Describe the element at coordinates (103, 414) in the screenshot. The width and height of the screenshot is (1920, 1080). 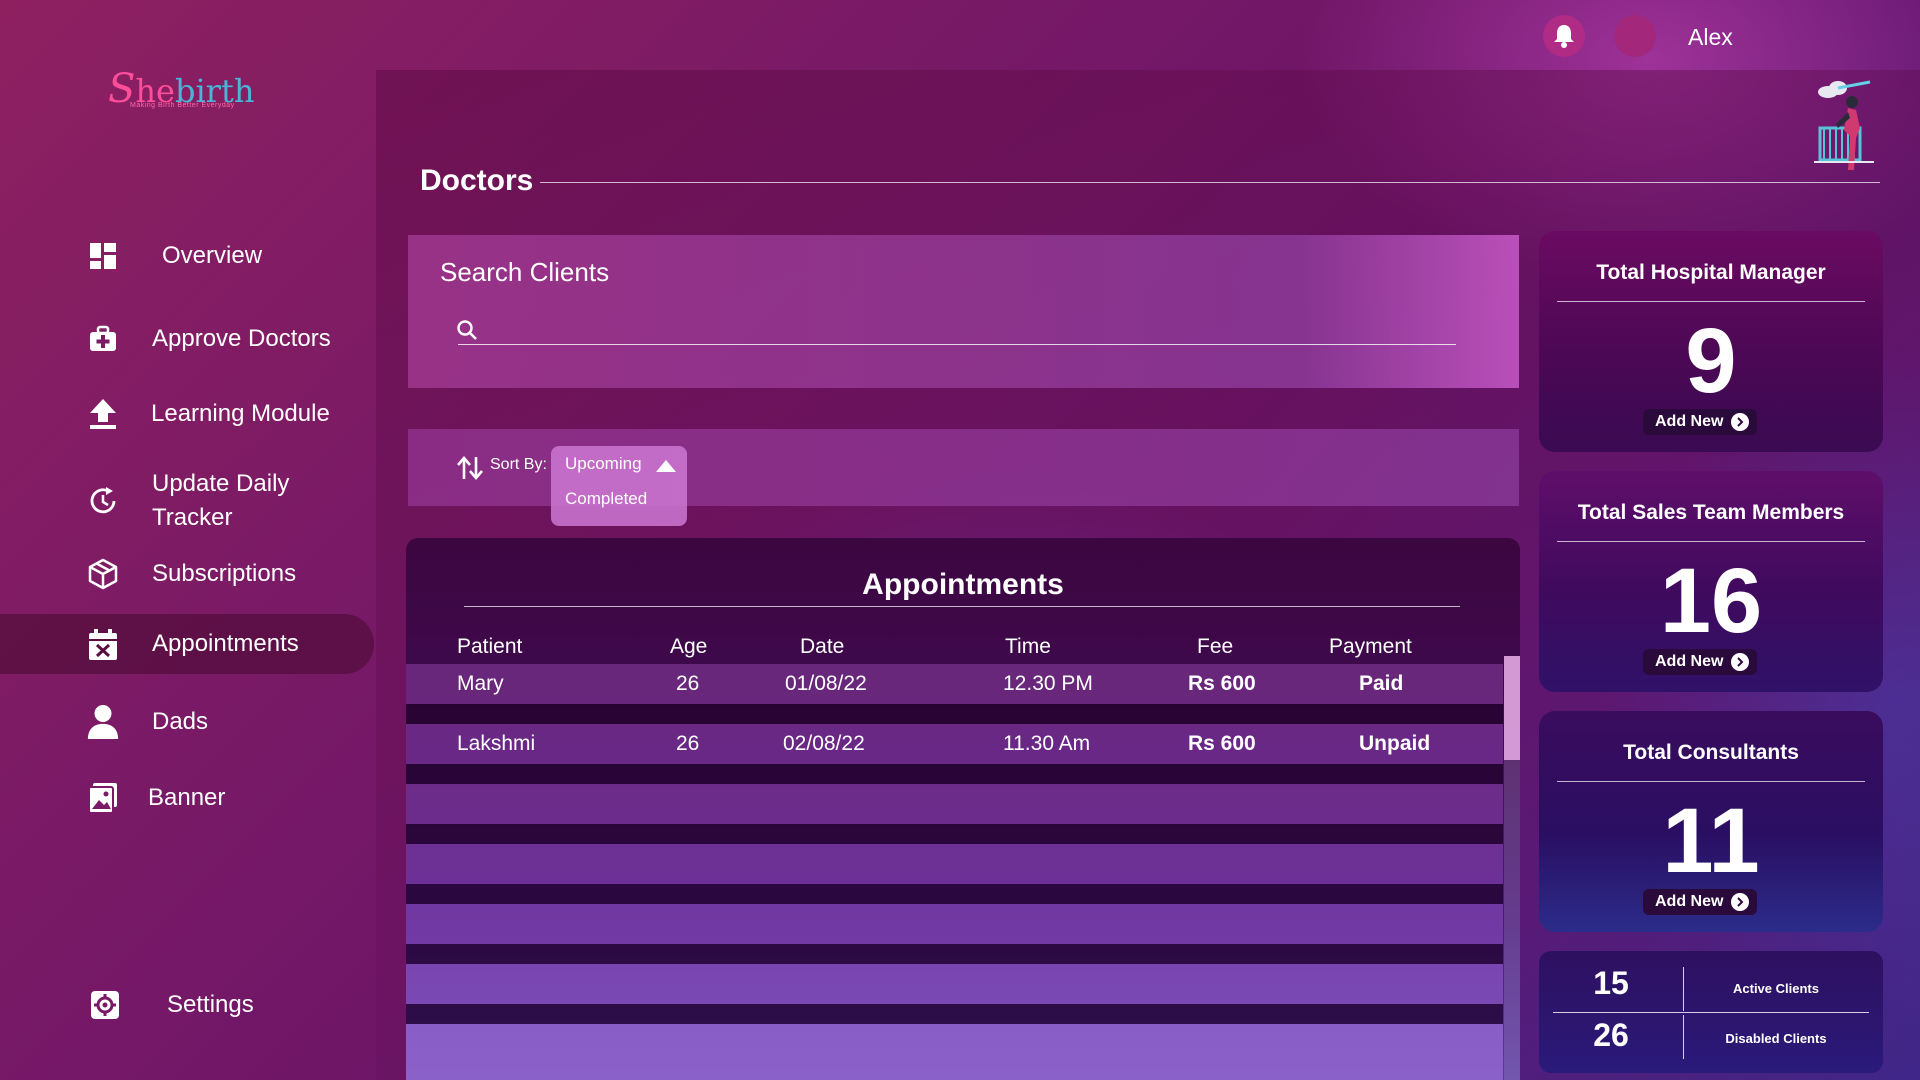
I see `upload-icon` at that location.